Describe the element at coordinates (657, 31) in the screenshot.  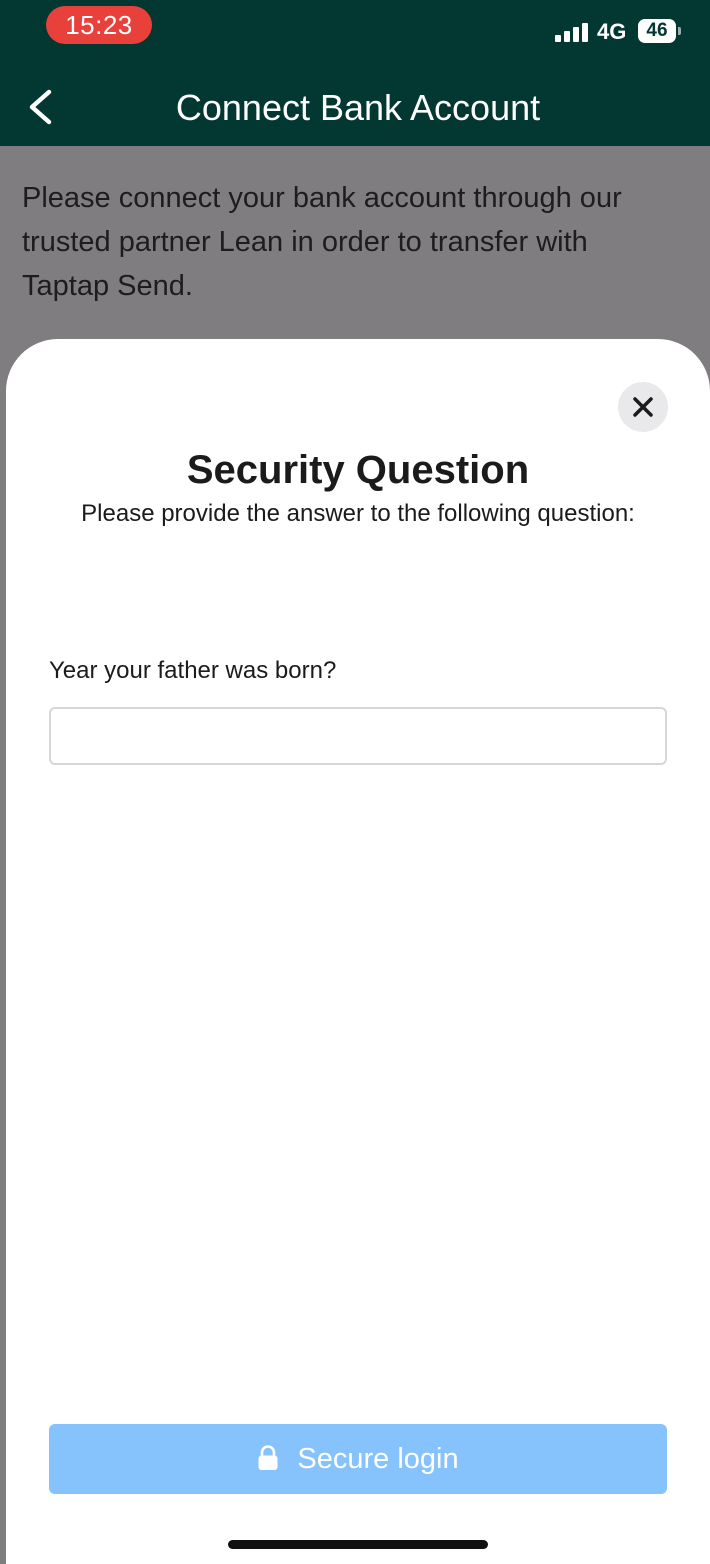
I see `battery-level: 46` at that location.